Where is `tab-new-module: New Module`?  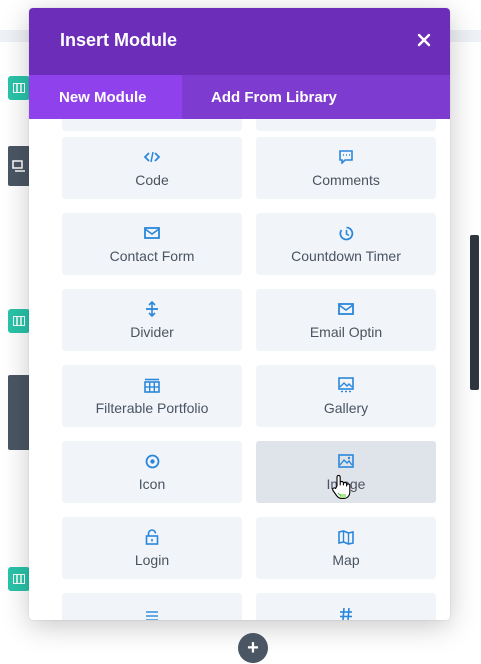
tab-new-module: New Module is located at coordinates (105, 97).